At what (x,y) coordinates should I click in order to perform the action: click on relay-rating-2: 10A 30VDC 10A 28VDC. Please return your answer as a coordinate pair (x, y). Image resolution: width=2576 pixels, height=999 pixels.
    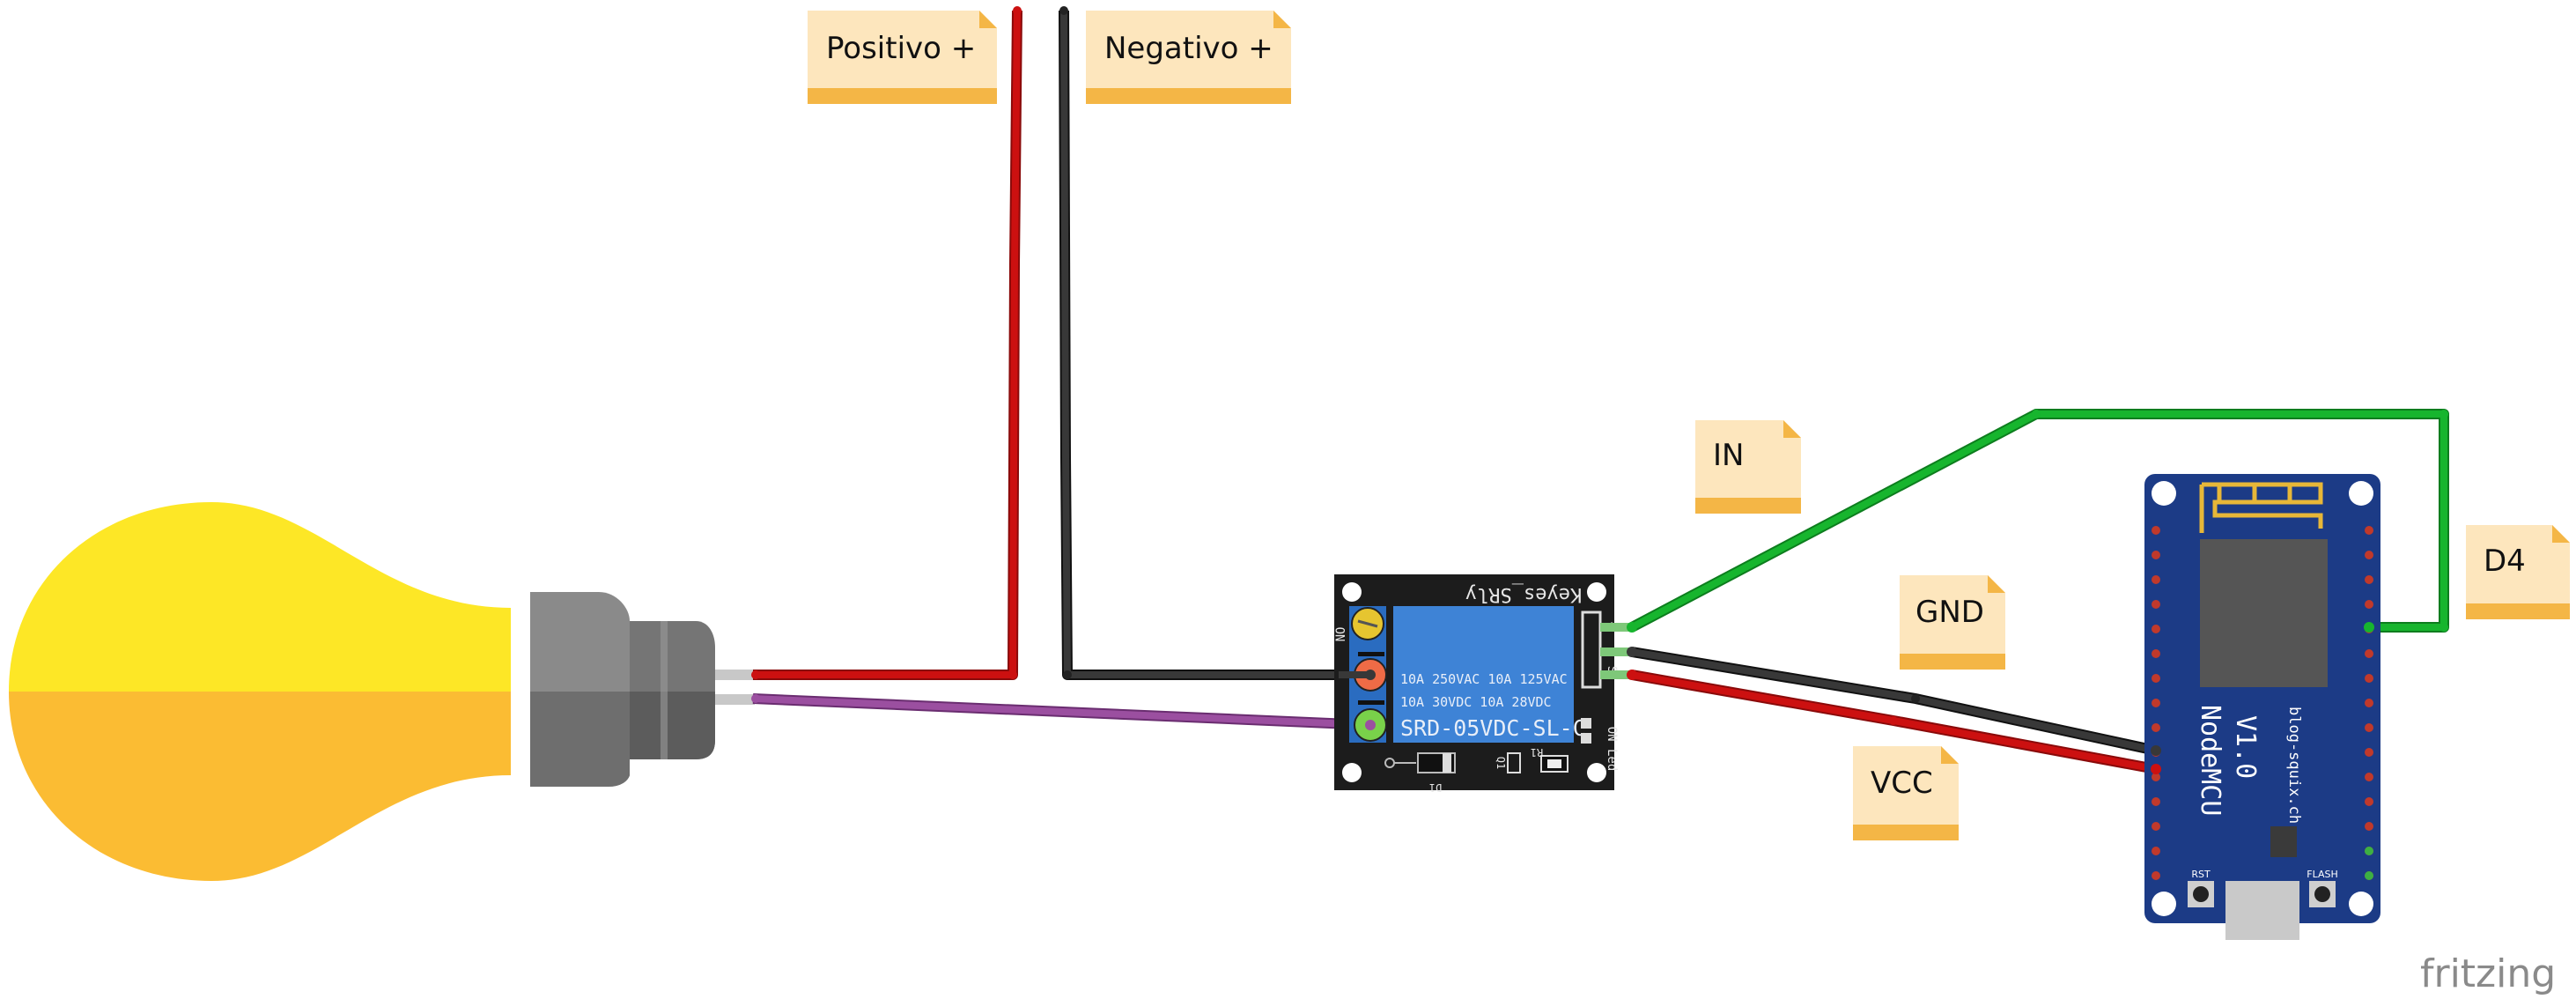
    Looking at the image, I should click on (1476, 702).